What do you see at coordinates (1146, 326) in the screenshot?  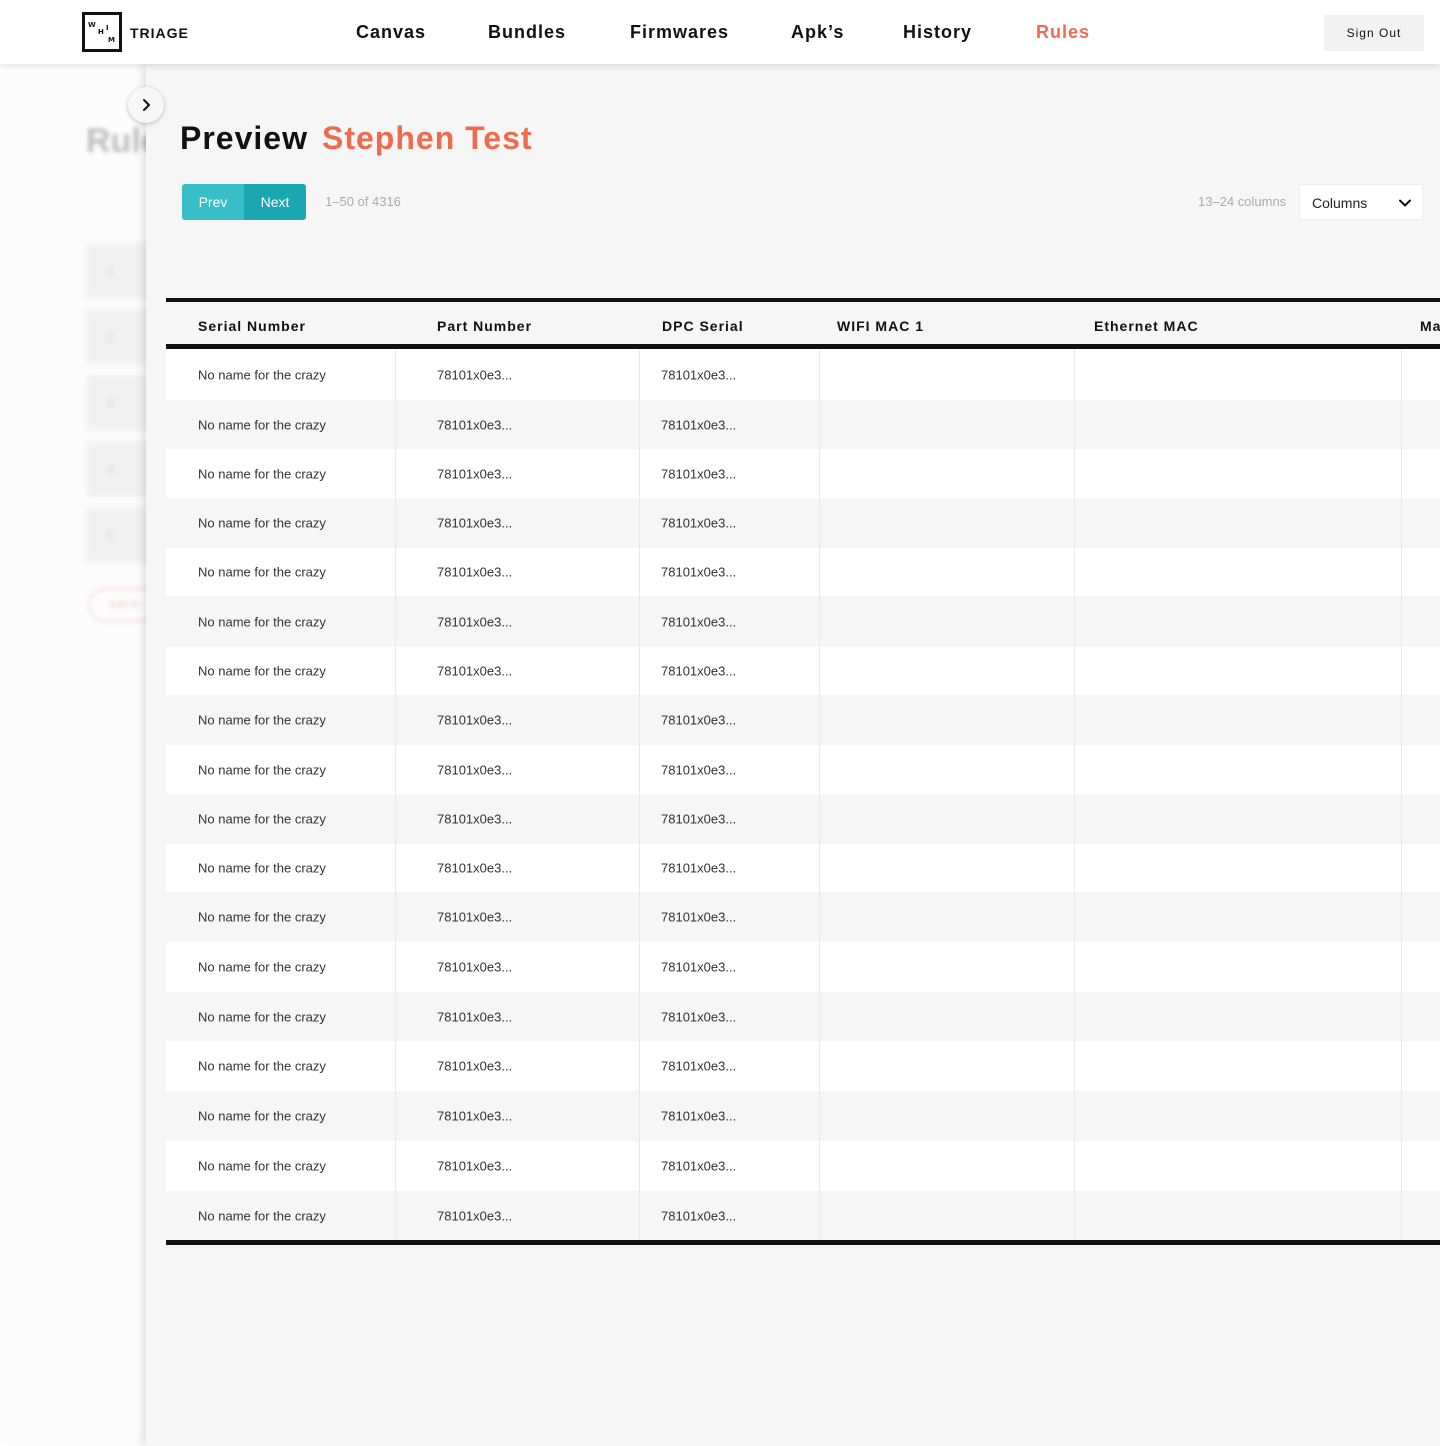 I see `column-header-ethernet-mac: Ethernet MAC` at bounding box center [1146, 326].